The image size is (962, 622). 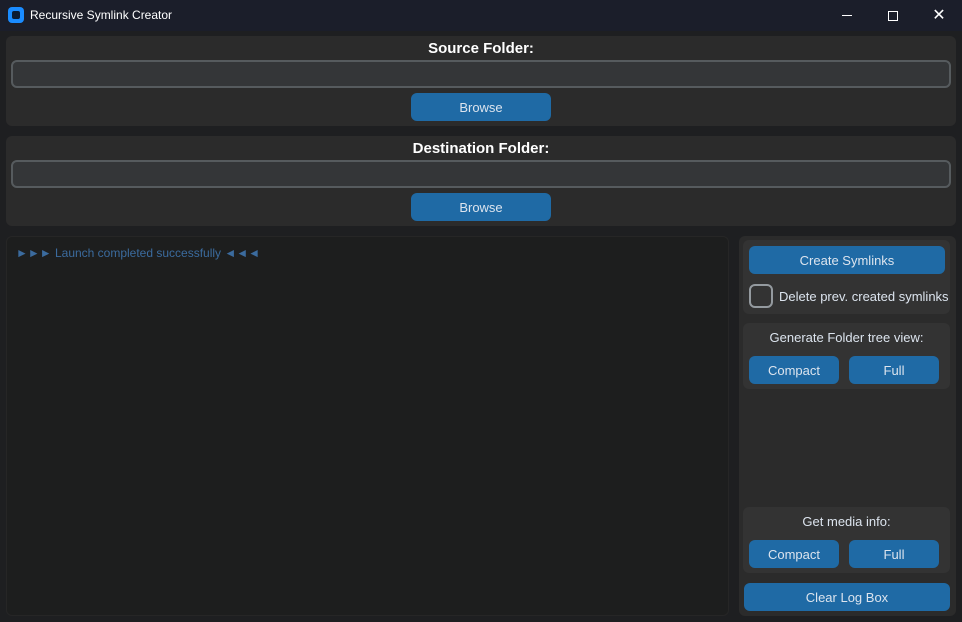 What do you see at coordinates (794, 554) in the screenshot?
I see `media-info-compact-button: Compact` at bounding box center [794, 554].